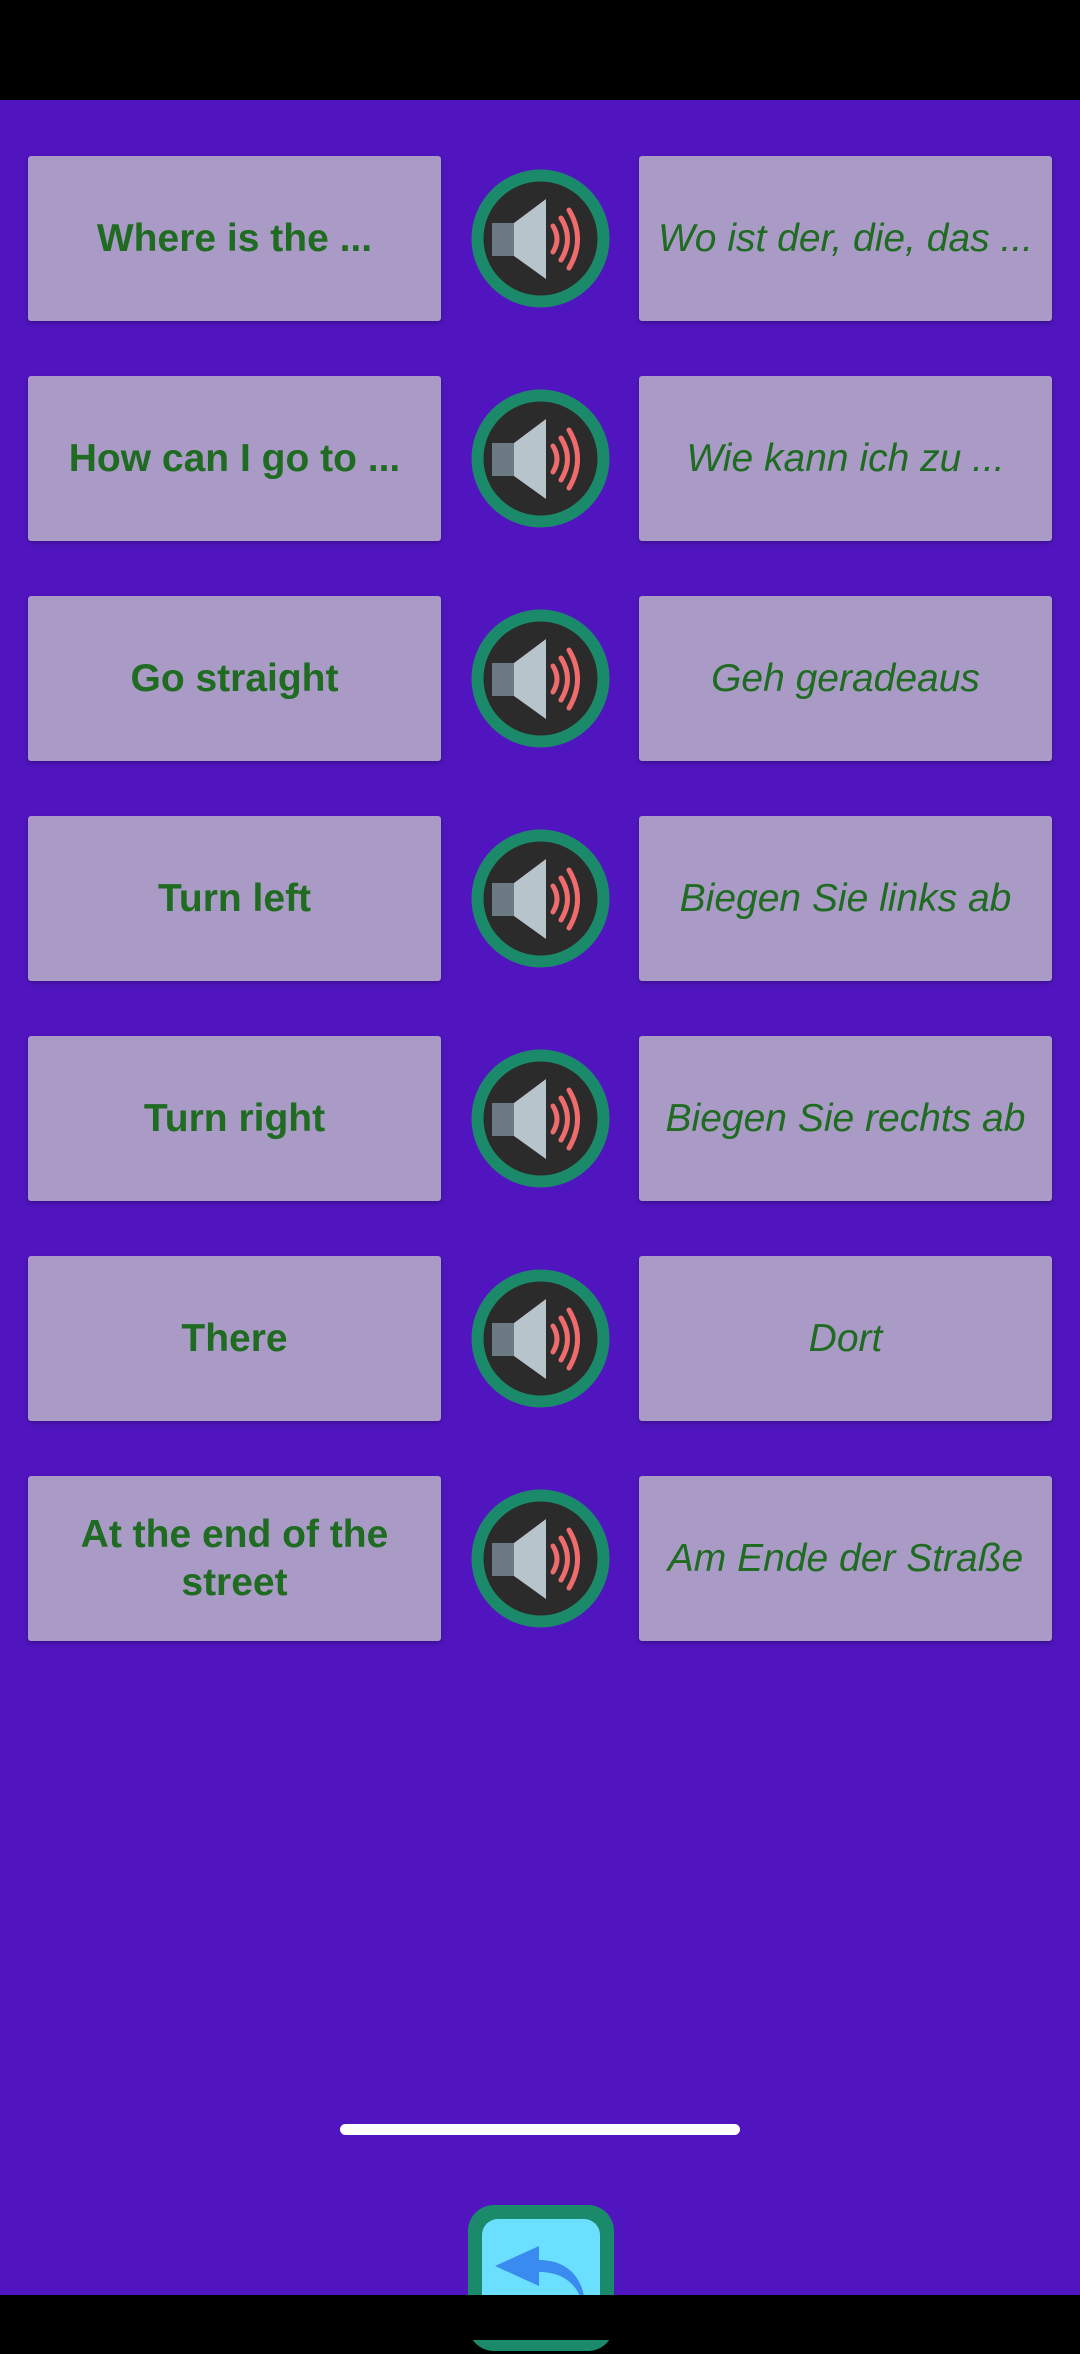 Image resolution: width=1080 pixels, height=2354 pixels. Describe the element at coordinates (234, 1338) in the screenshot. I see `english-phrase-card: There` at that location.